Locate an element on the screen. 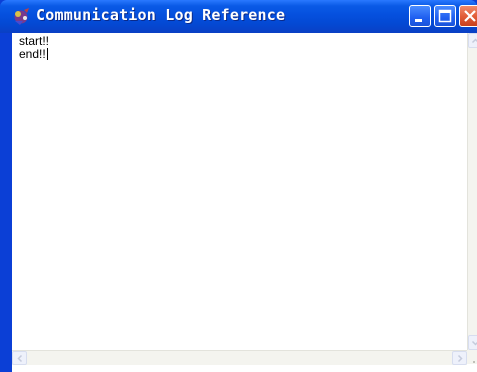  scroll-left-button is located at coordinates (19, 358).